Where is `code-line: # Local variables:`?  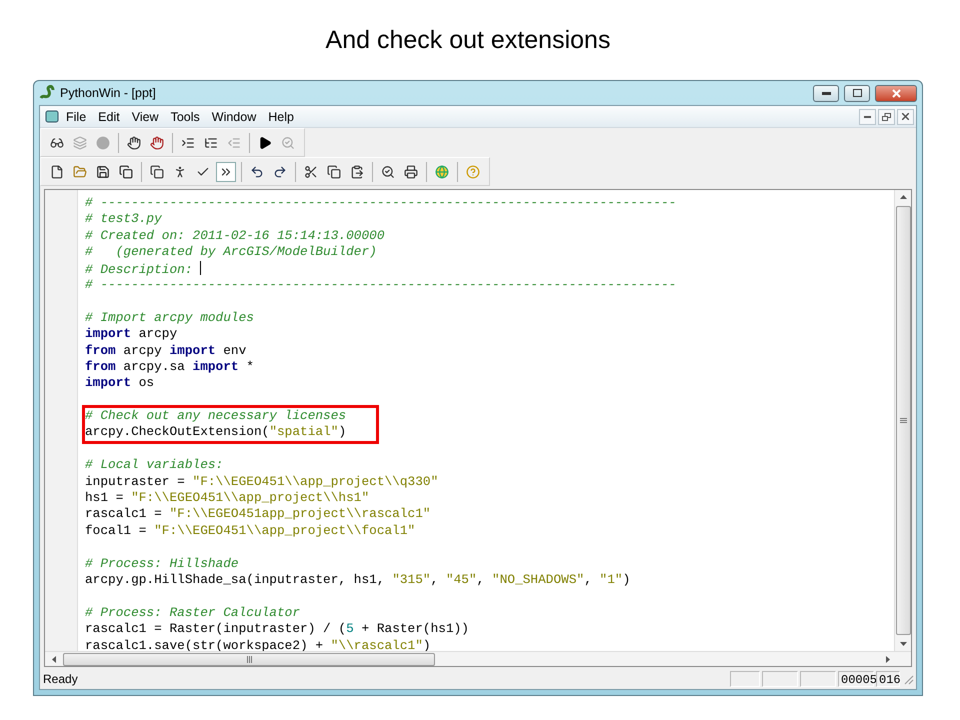
code-line: # Local variables: is located at coordinates (154, 465).